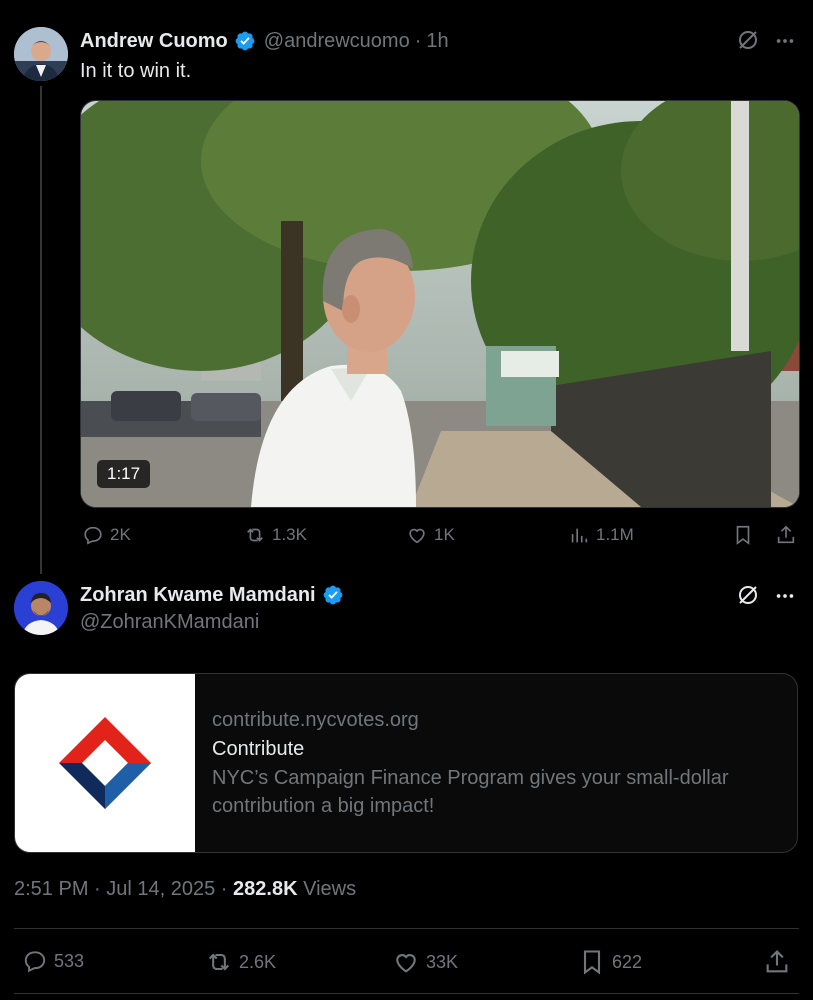 The width and height of the screenshot is (813, 1000). What do you see at coordinates (124, 474) in the screenshot?
I see `video-duration-badge: 1:17` at bounding box center [124, 474].